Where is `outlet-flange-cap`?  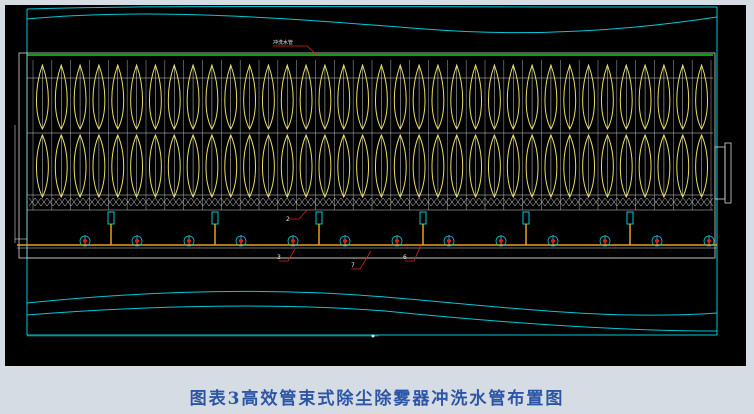 outlet-flange-cap is located at coordinates (728, 173).